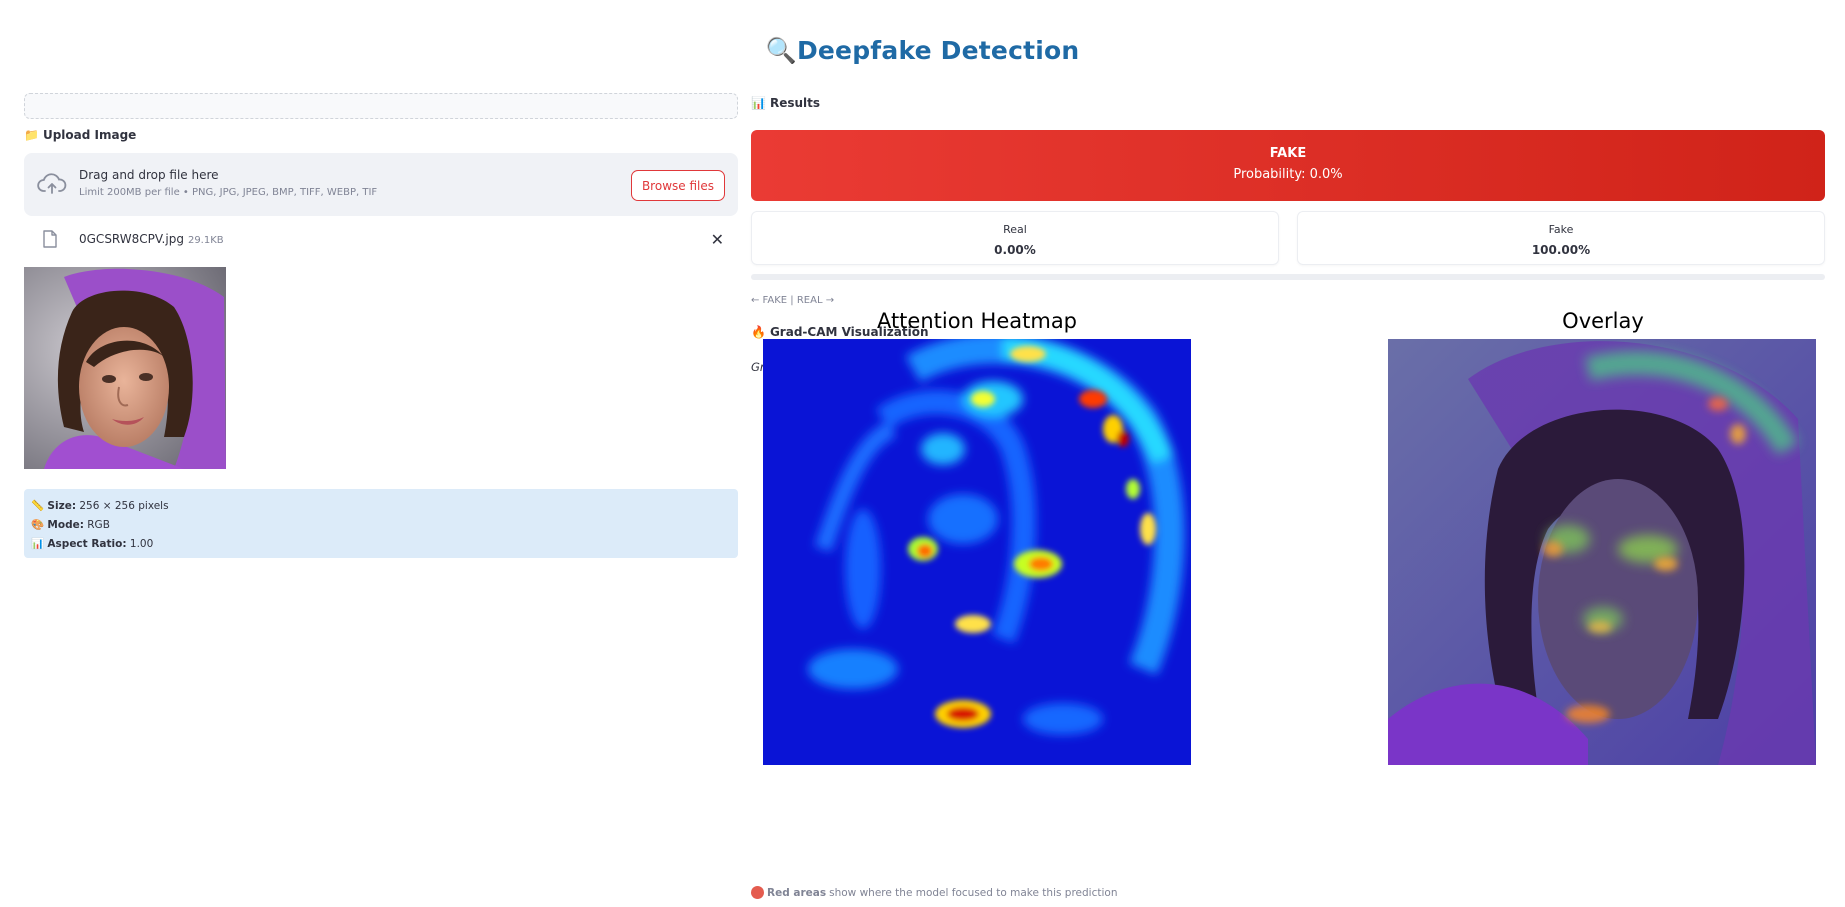 Image resolution: width=1845 pixels, height=907 pixels. Describe the element at coordinates (38, 506) in the screenshot. I see `ruler-icon: 📏` at that location.